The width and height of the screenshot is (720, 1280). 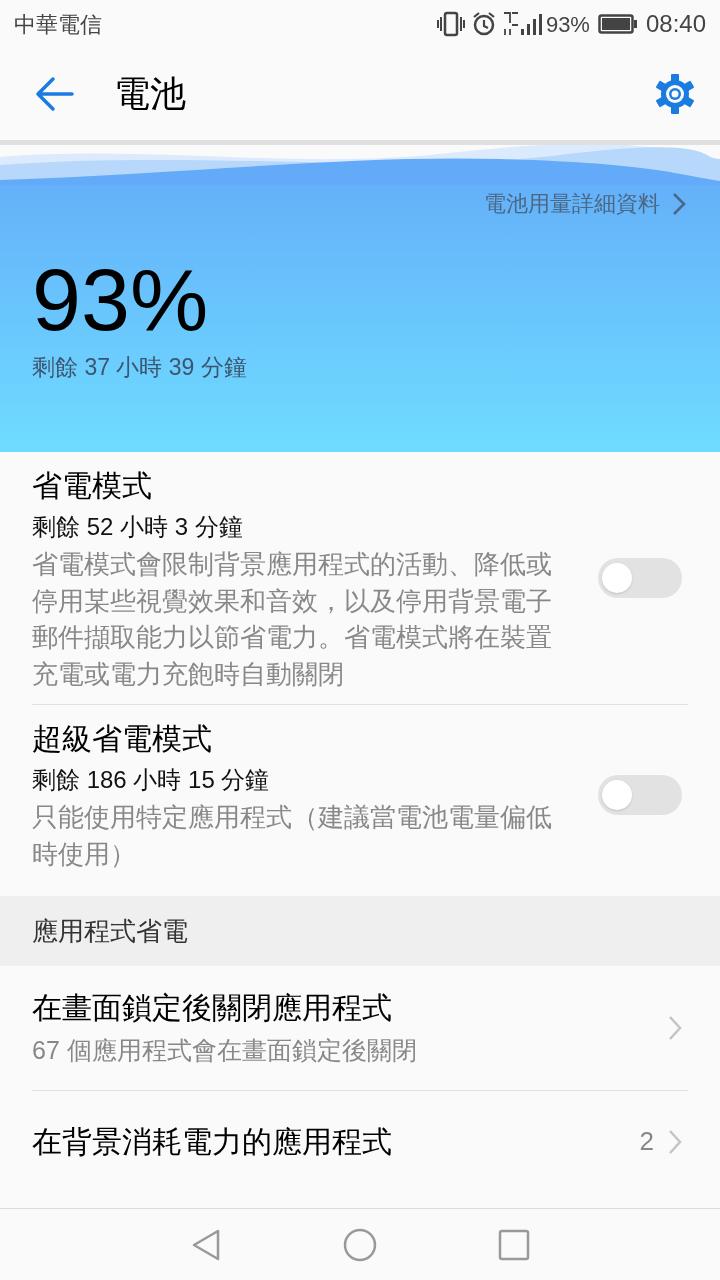 I want to click on home-nav-button, so click(x=360, y=1244).